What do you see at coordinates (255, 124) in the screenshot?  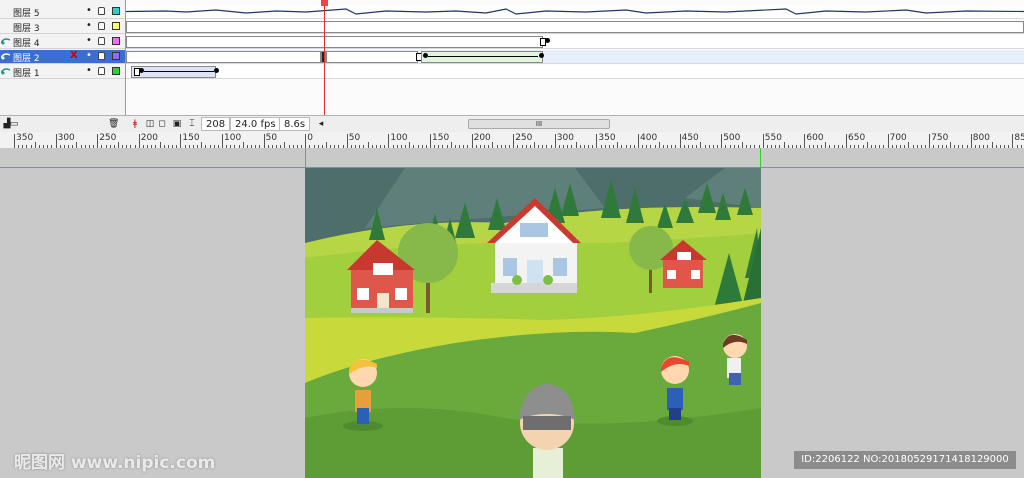 I see `frame-rate-field: 24.0 fps` at bounding box center [255, 124].